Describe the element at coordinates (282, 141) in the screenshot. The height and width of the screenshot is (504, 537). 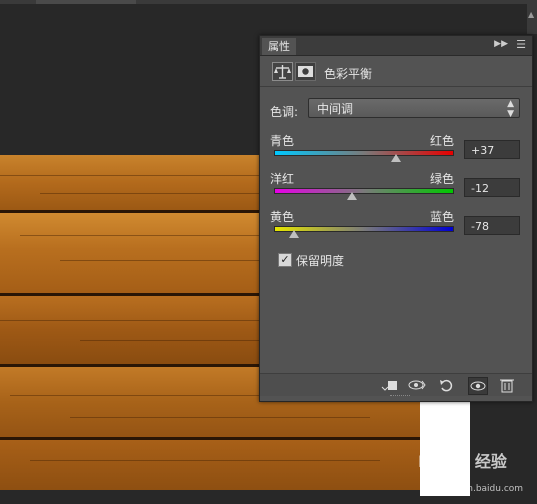
I see `slider-left-label: 青色` at that location.